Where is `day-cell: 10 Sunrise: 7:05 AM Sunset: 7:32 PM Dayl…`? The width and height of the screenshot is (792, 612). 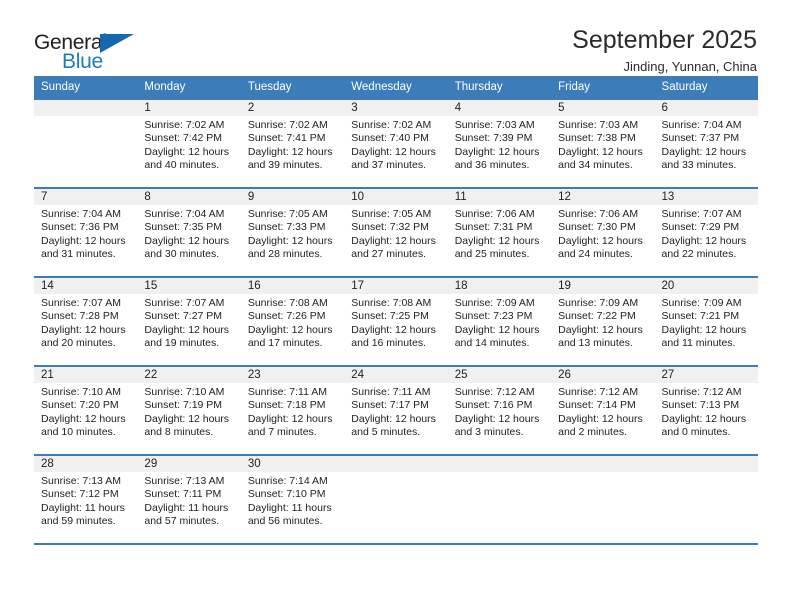
day-cell: 10 Sunrise: 7:05 AM Sunset: 7:32 PM Dayl… is located at coordinates (396, 232).